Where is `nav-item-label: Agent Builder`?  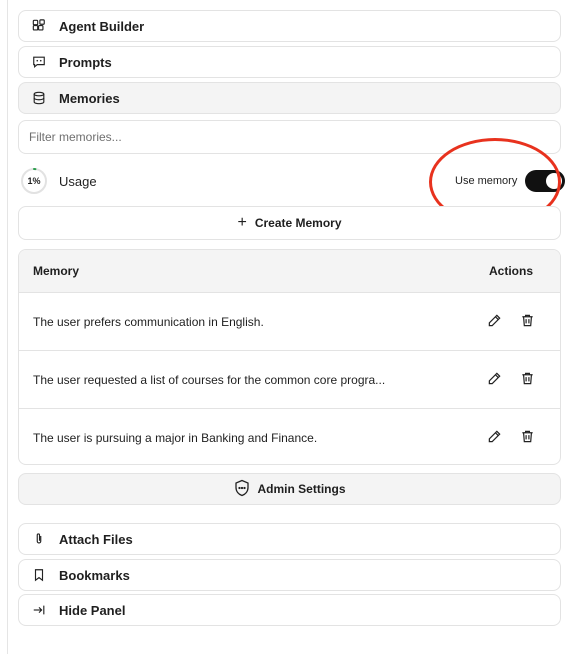 nav-item-label: Agent Builder is located at coordinates (102, 26).